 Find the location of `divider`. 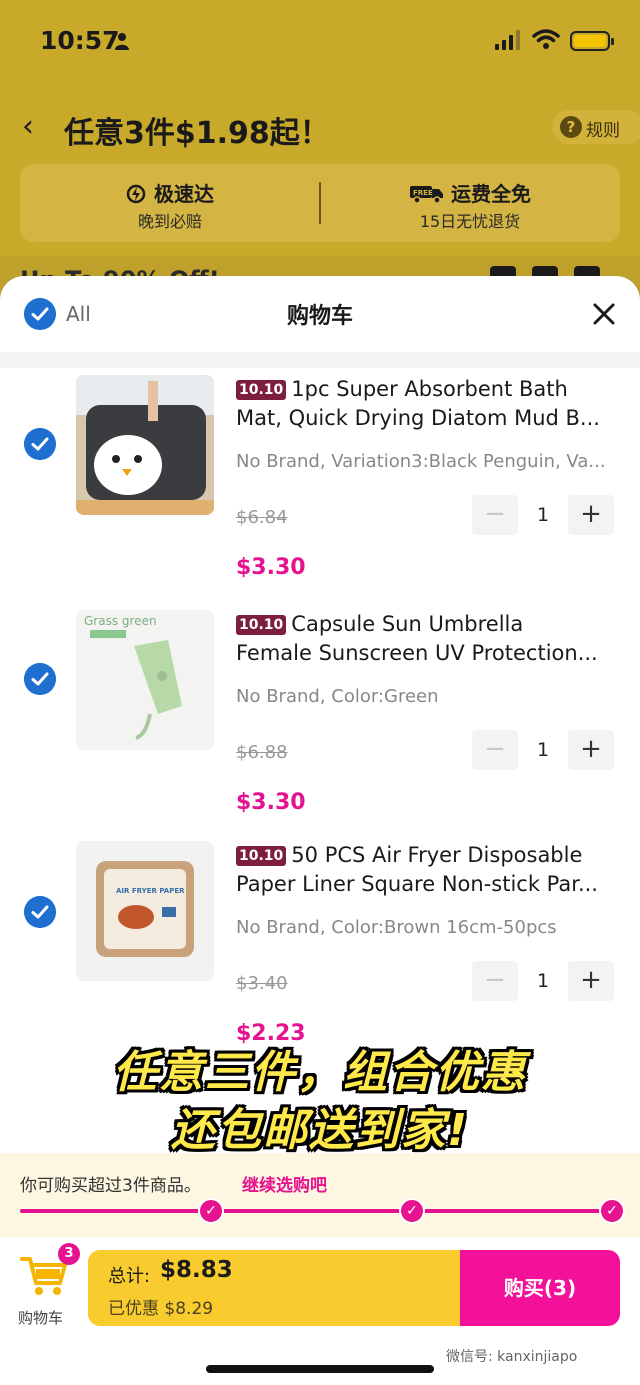

divider is located at coordinates (320, 360).